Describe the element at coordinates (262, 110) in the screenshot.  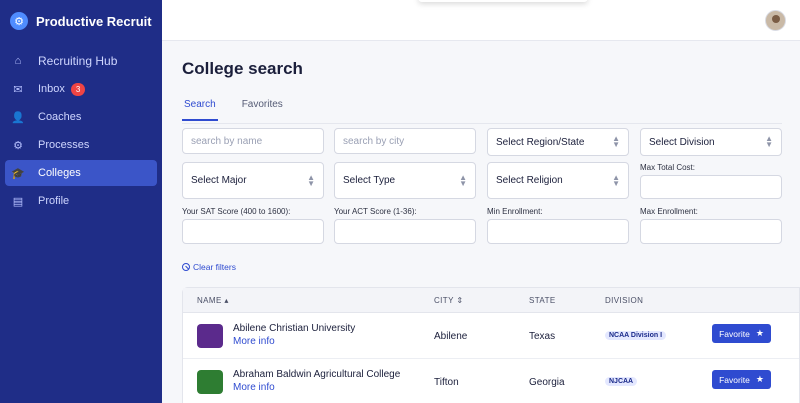
I see `tab-favorites: Favorites` at that location.